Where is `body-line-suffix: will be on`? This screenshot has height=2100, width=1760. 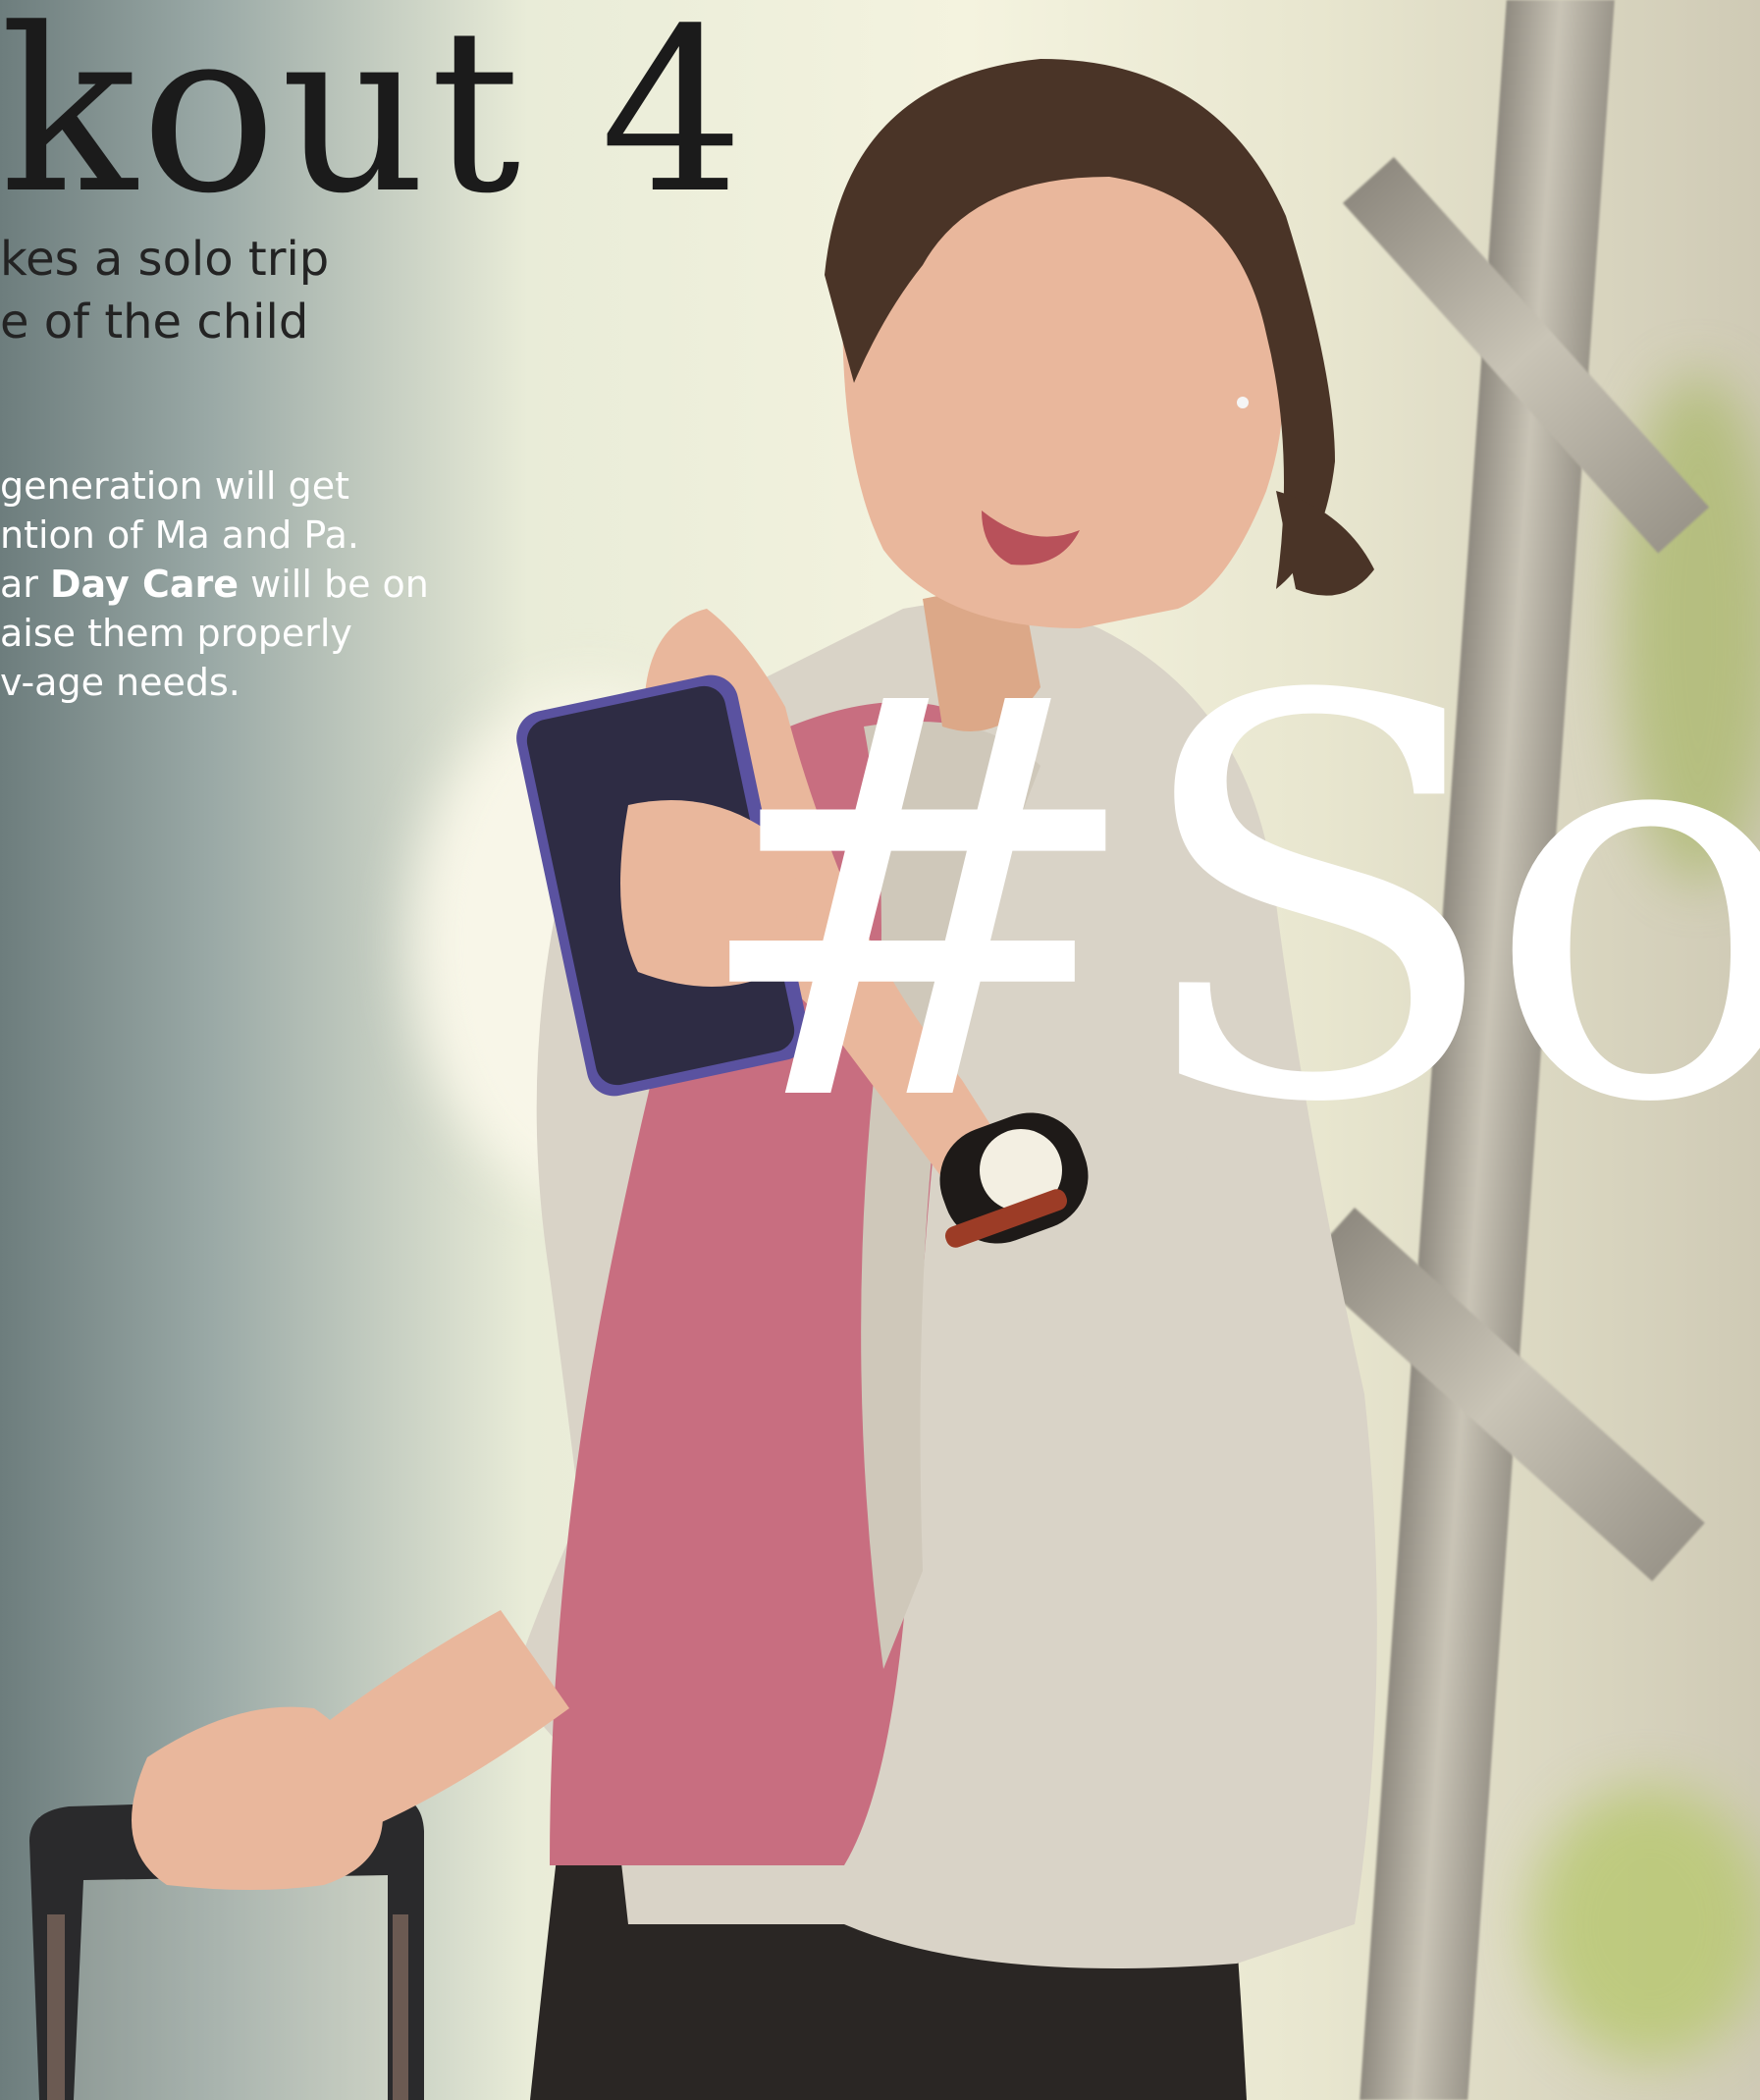
body-line-suffix: will be on is located at coordinates (334, 584).